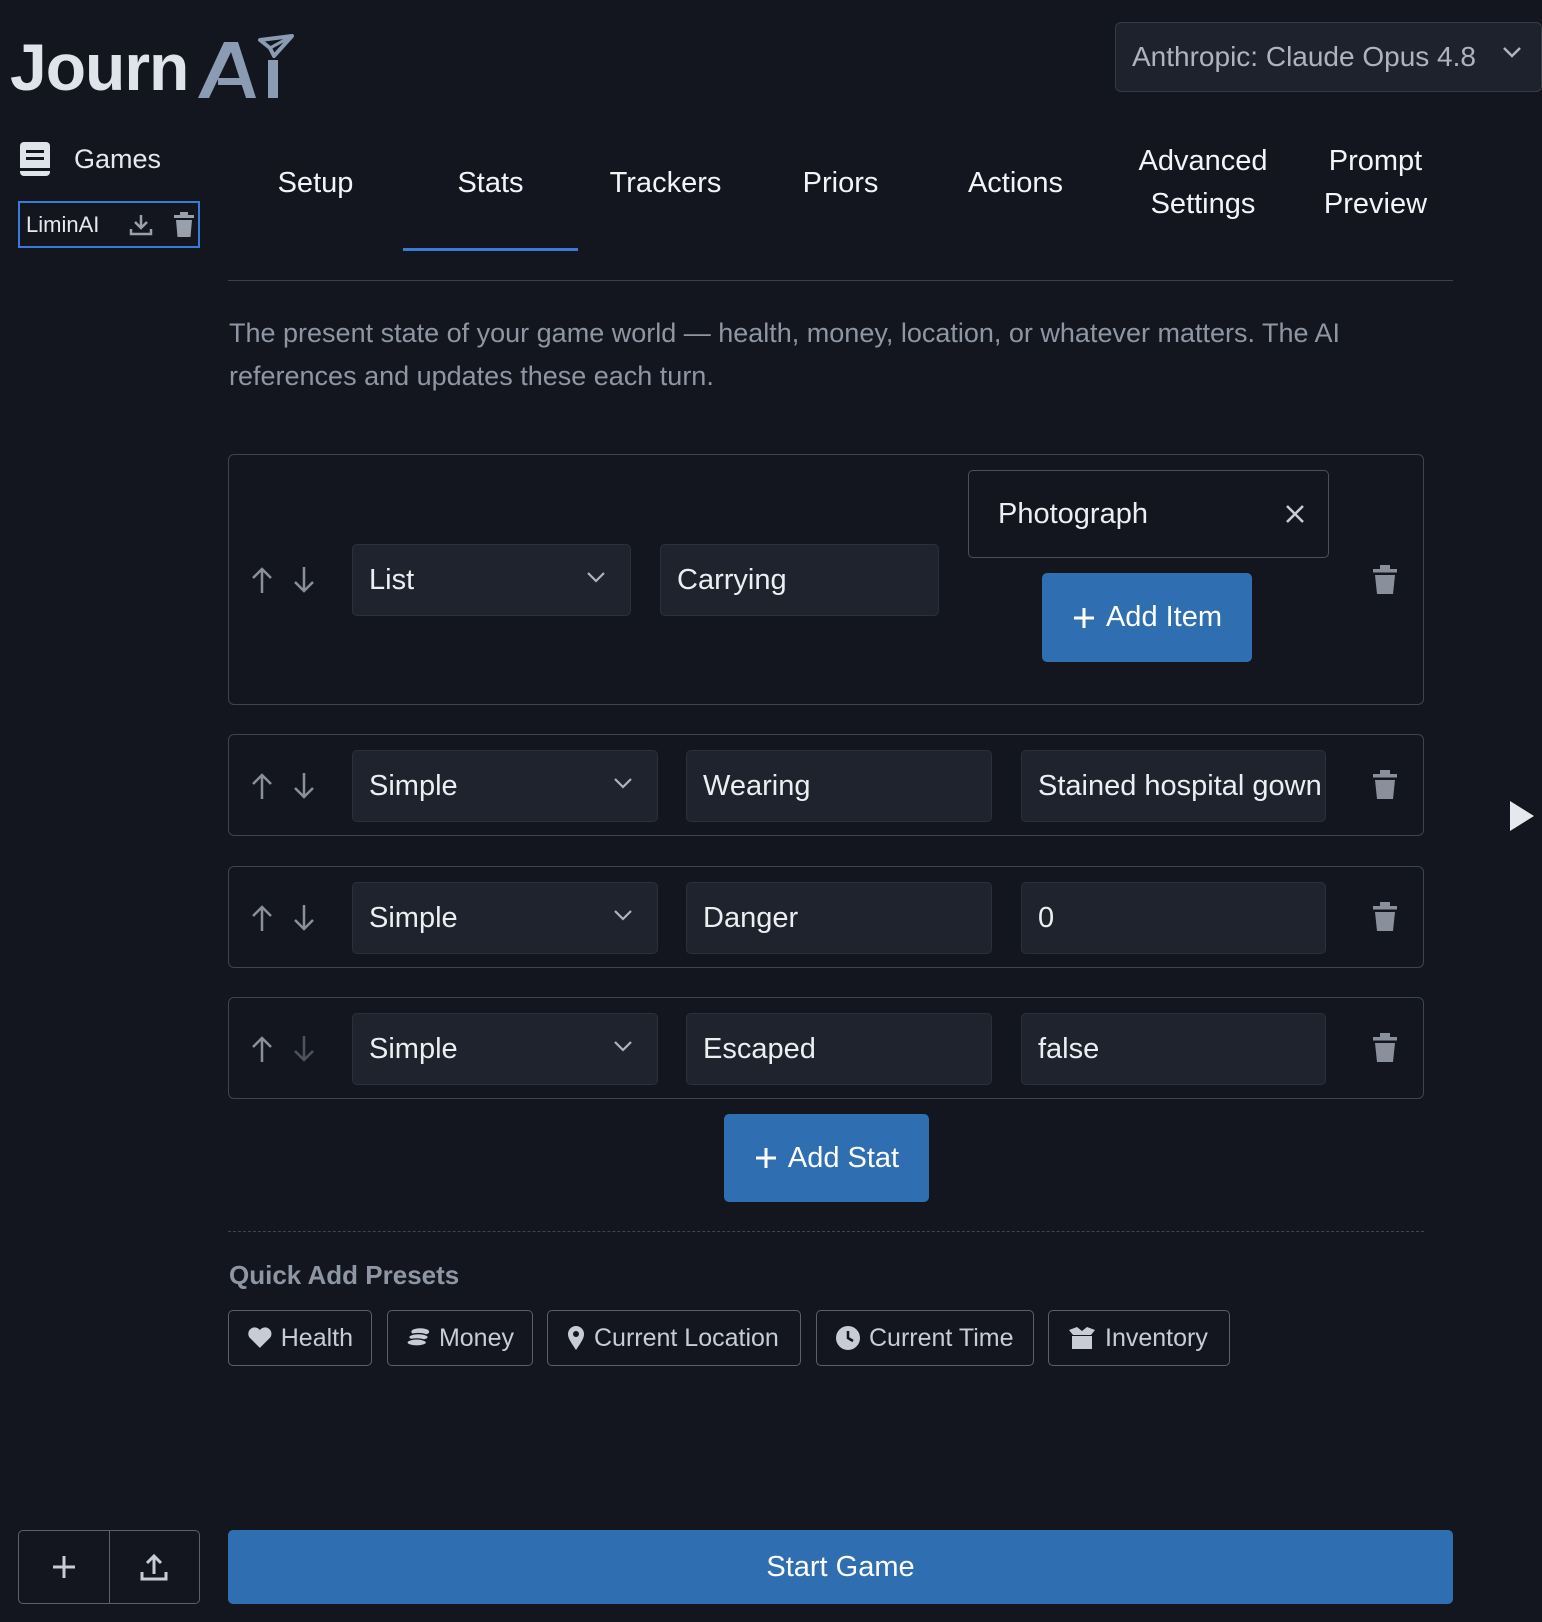 This screenshot has width=1542, height=1622. I want to click on preset-money-button: Money, so click(460, 1338).